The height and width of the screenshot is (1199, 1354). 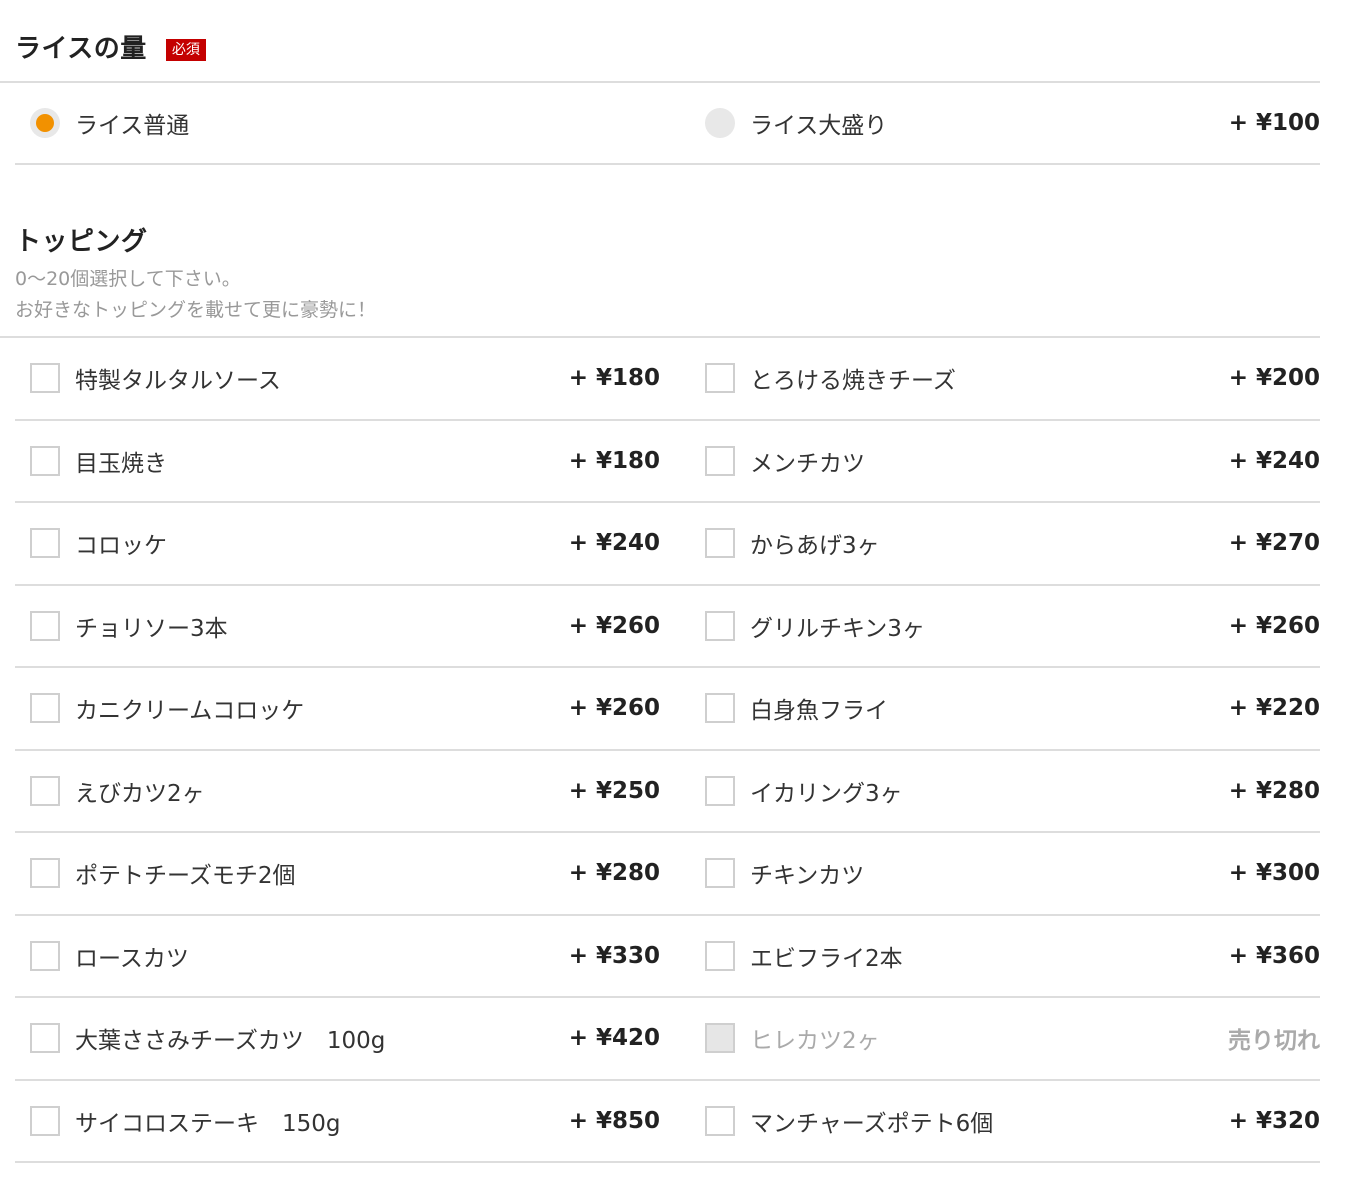 What do you see at coordinates (1274, 708) in the screenshot?
I see `topping-option-price: + ¥220` at bounding box center [1274, 708].